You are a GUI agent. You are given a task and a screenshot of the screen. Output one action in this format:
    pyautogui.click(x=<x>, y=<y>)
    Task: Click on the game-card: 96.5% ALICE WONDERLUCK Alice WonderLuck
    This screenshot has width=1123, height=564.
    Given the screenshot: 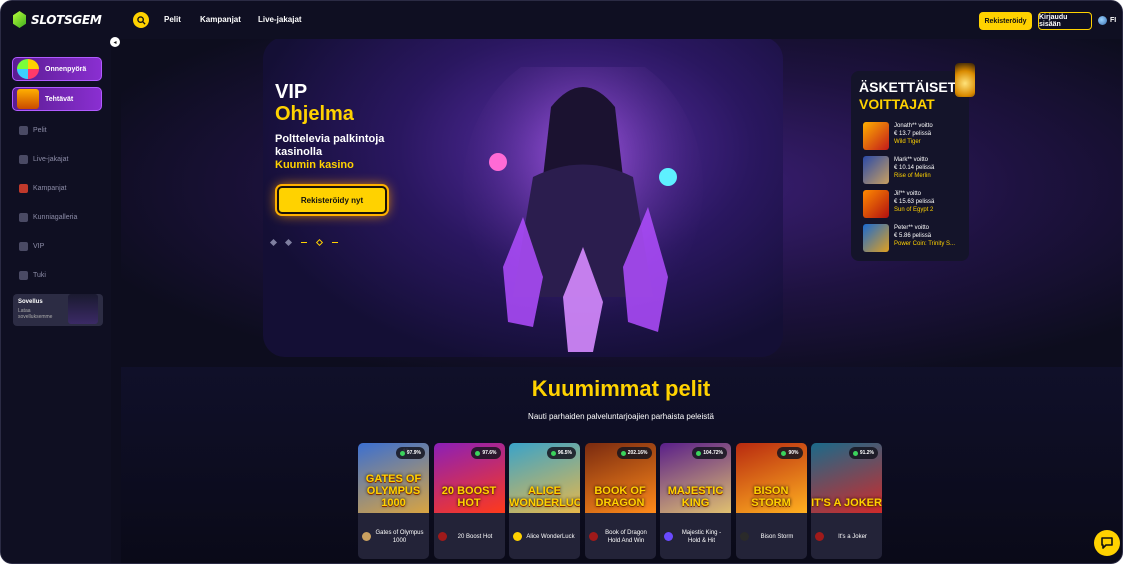 What is the action you would take?
    pyautogui.click(x=544, y=501)
    